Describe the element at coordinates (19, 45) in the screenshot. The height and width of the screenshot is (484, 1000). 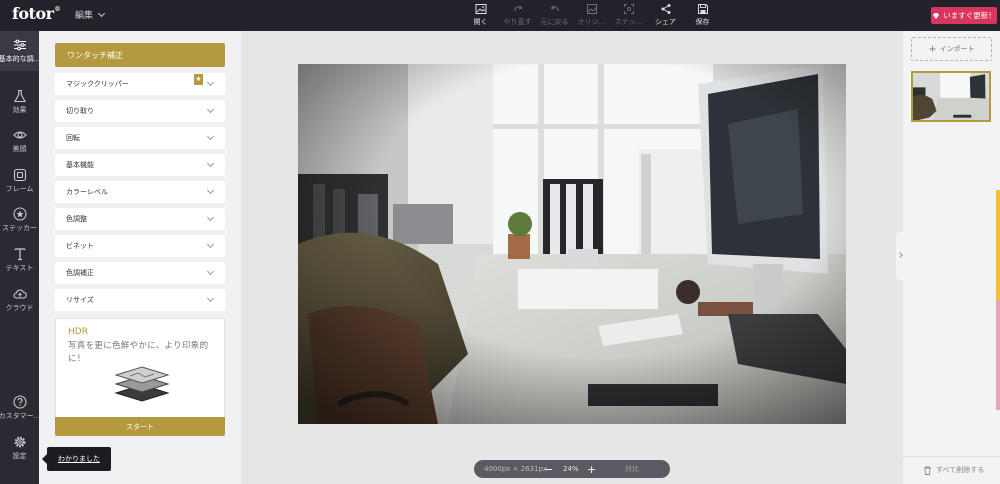
I see `sliders-icon` at that location.